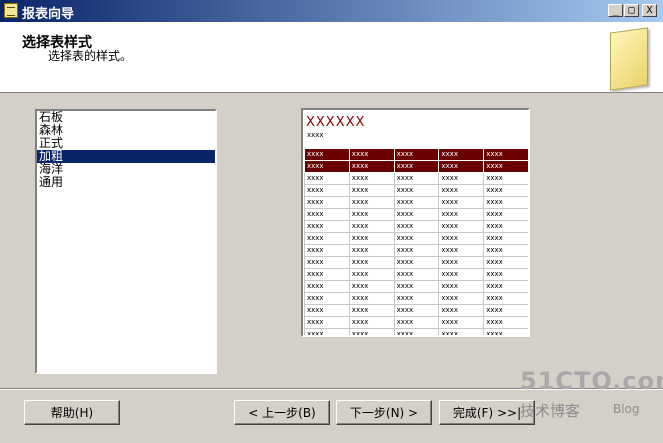 This screenshot has height=443, width=663. What do you see at coordinates (126, 130) in the screenshot?
I see `style-list-item: 森林` at bounding box center [126, 130].